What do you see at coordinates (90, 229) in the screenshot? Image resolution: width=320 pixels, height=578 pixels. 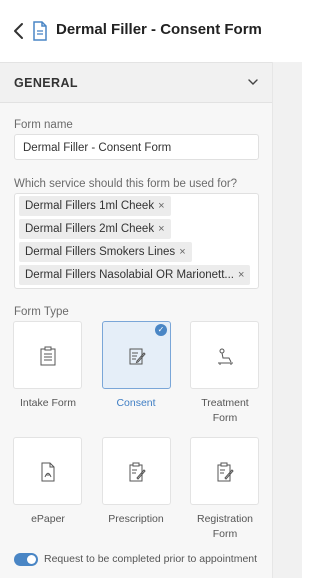 I see `service-chip-label: Dermal Fillers 2ml Cheek` at bounding box center [90, 229].